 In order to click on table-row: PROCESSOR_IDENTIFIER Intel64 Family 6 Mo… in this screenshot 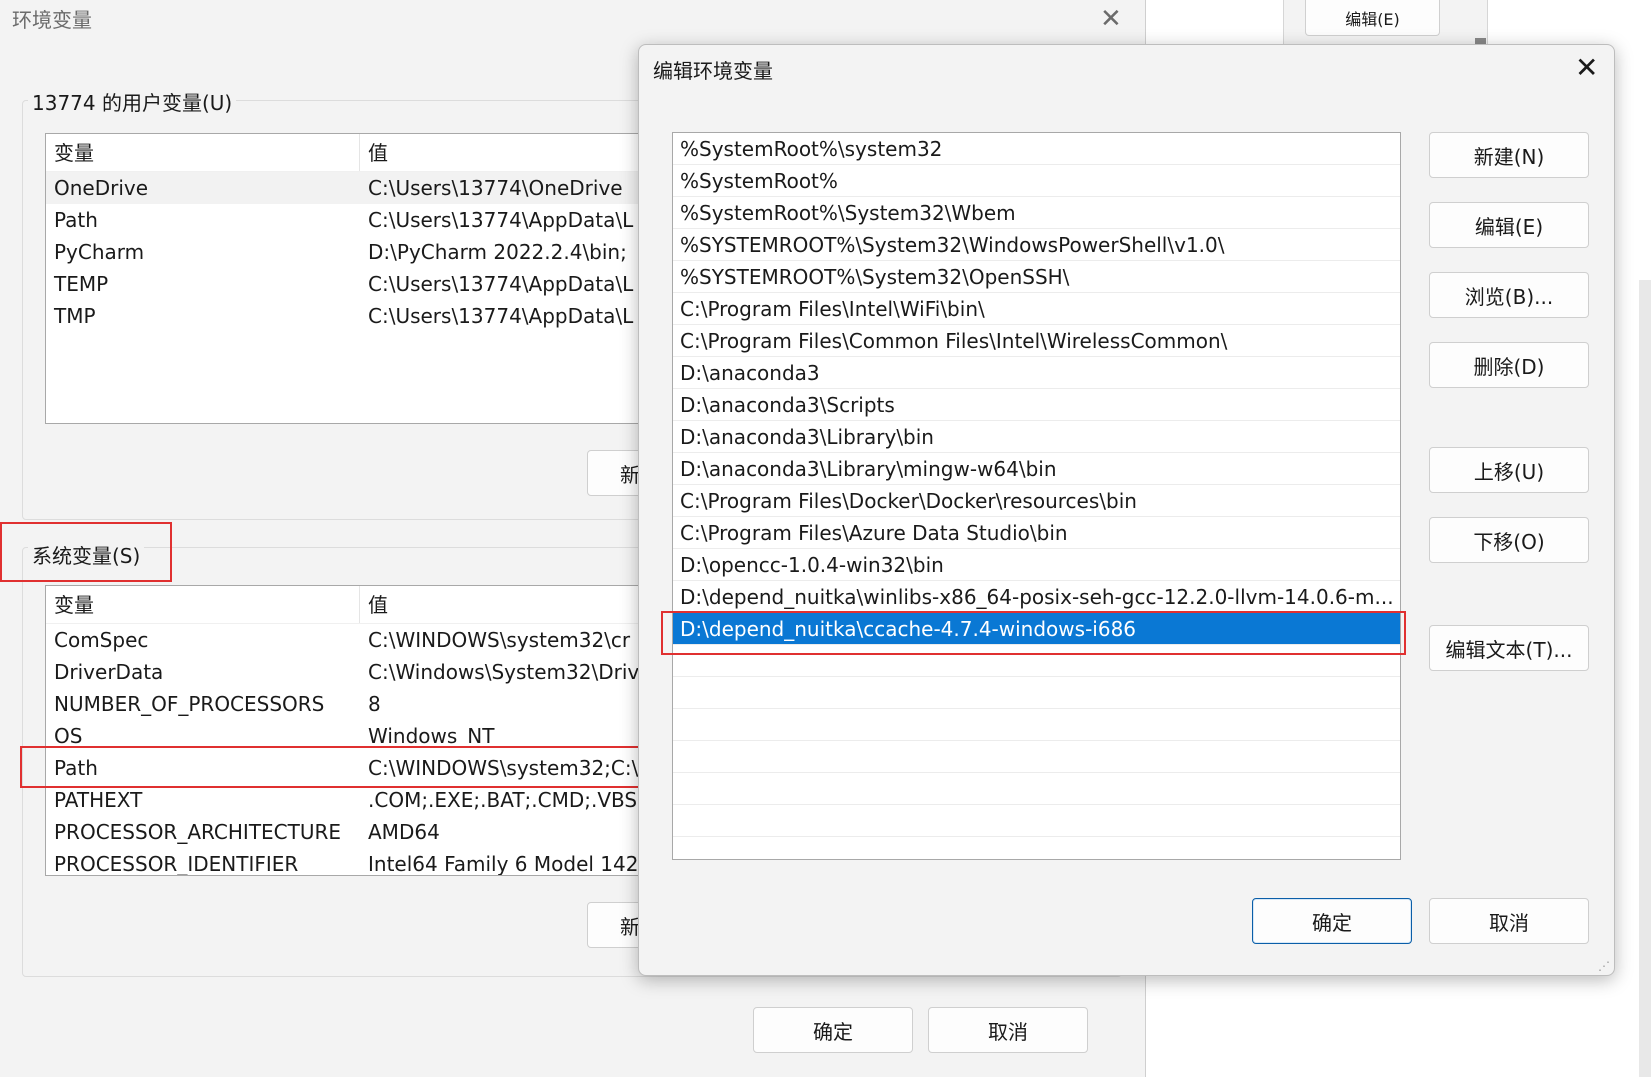, I will do `click(345, 862)`.